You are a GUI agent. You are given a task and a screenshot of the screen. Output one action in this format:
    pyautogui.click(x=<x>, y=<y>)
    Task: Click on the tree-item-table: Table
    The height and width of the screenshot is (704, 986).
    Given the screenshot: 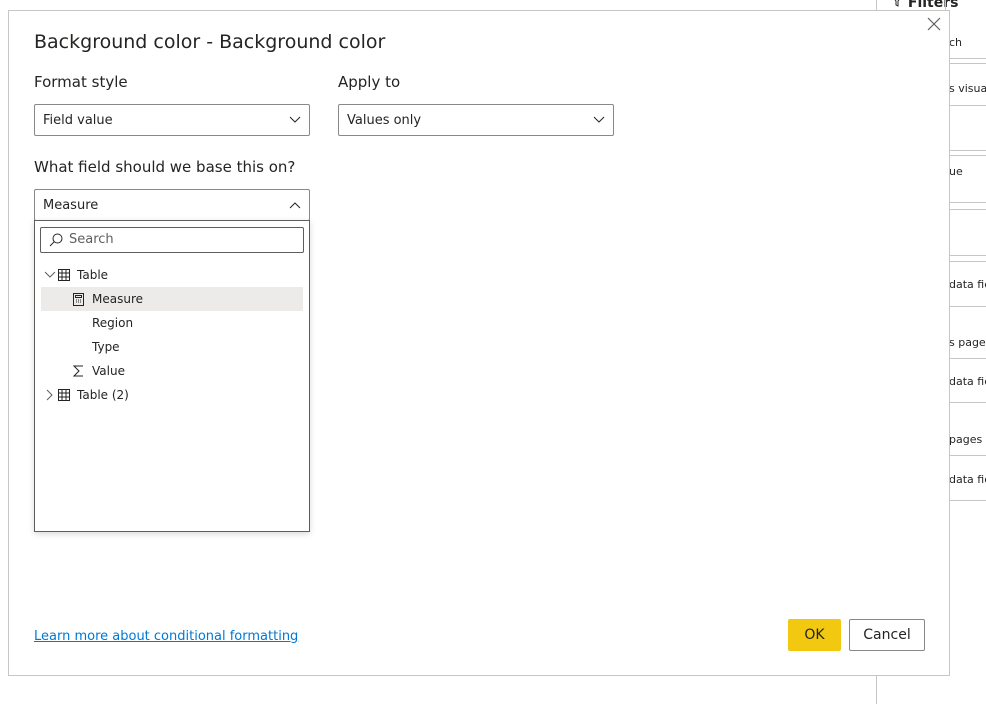 What is the action you would take?
    pyautogui.click(x=172, y=275)
    